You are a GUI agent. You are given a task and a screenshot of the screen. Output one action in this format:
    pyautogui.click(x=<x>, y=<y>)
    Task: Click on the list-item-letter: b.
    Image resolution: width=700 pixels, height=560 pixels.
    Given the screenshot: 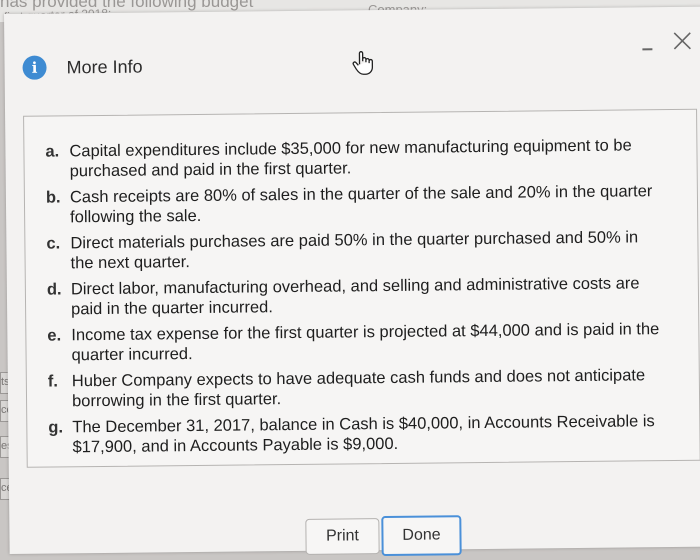 What is the action you would take?
    pyautogui.click(x=53, y=197)
    